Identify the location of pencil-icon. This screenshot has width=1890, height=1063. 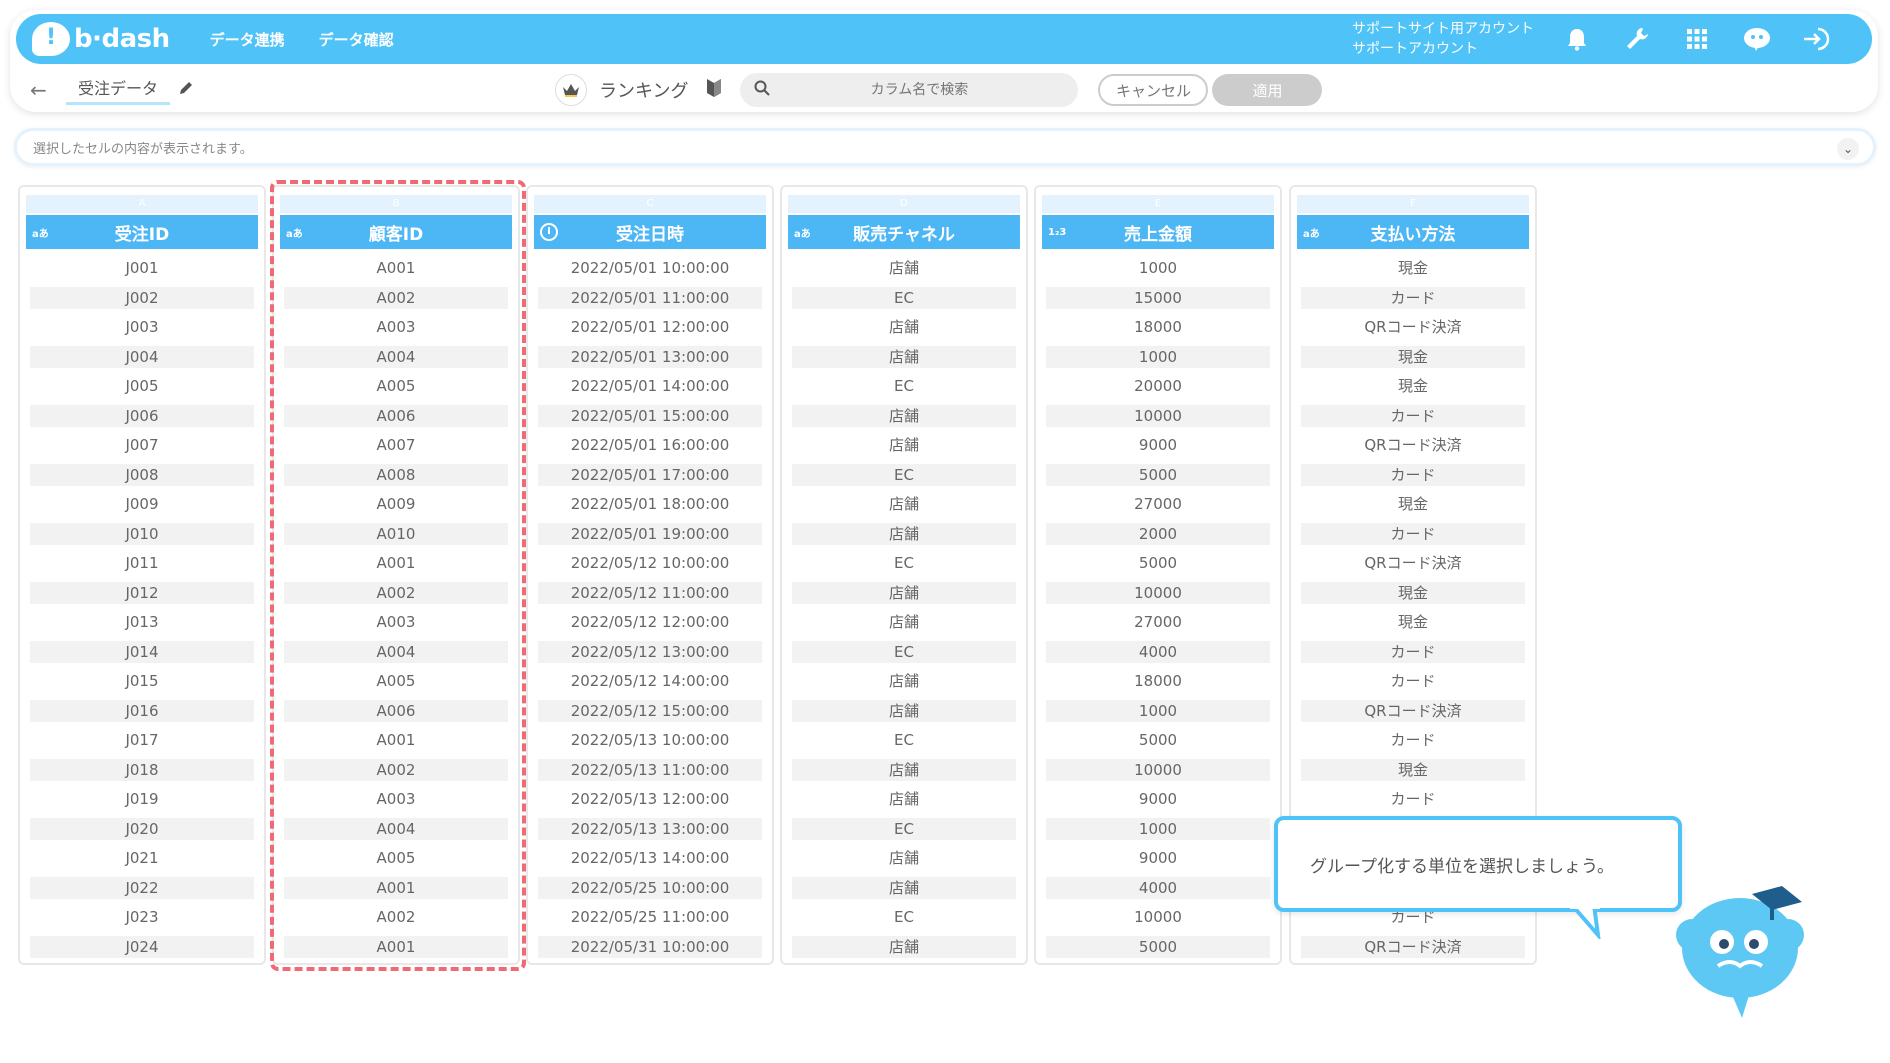
(186, 90).